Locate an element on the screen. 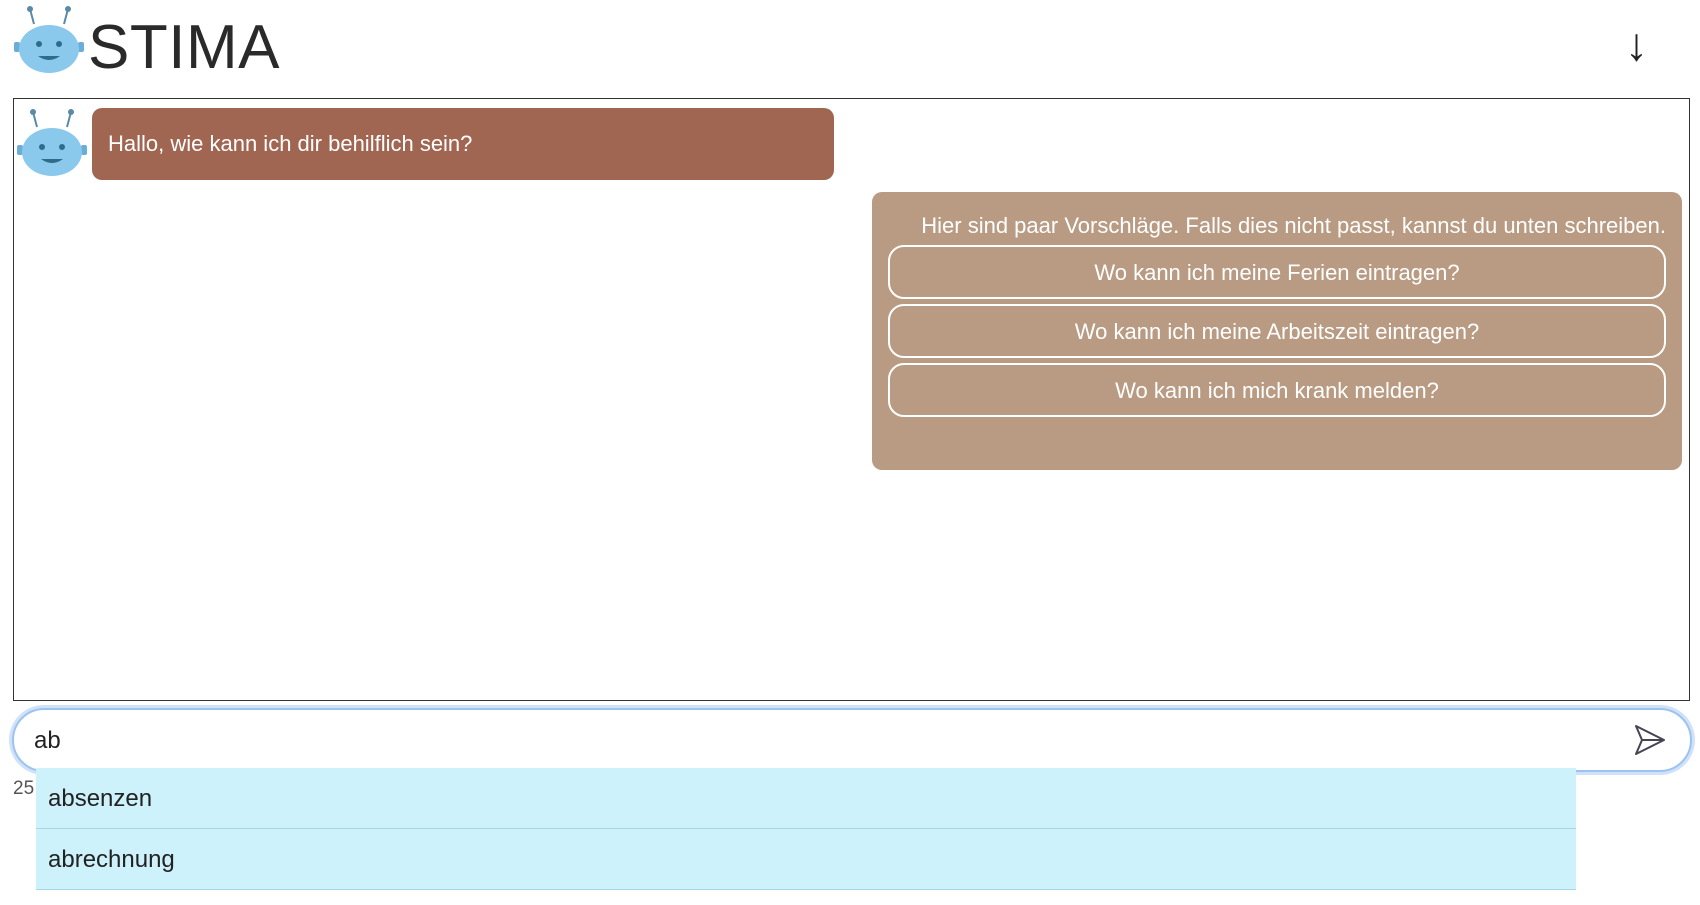 The width and height of the screenshot is (1700, 905). bot-avatar-robot-icon is located at coordinates (52, 142).